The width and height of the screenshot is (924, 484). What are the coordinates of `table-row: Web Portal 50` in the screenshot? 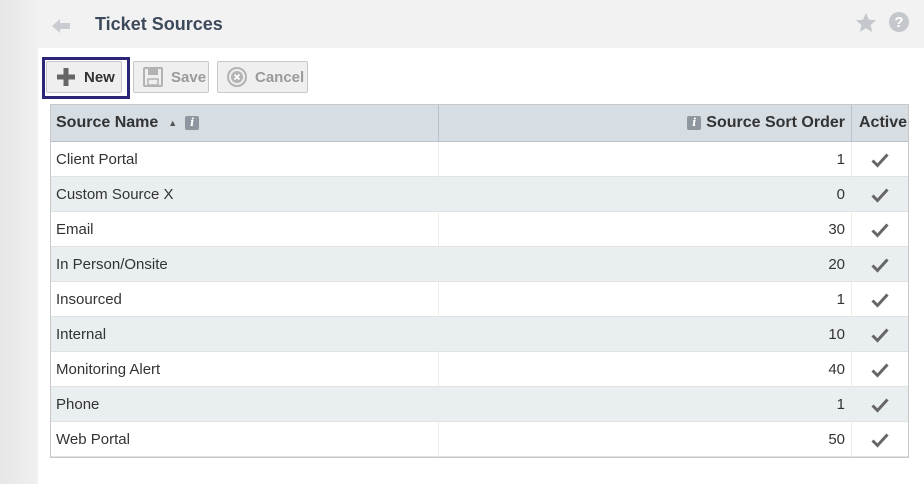 It's located at (479, 439).